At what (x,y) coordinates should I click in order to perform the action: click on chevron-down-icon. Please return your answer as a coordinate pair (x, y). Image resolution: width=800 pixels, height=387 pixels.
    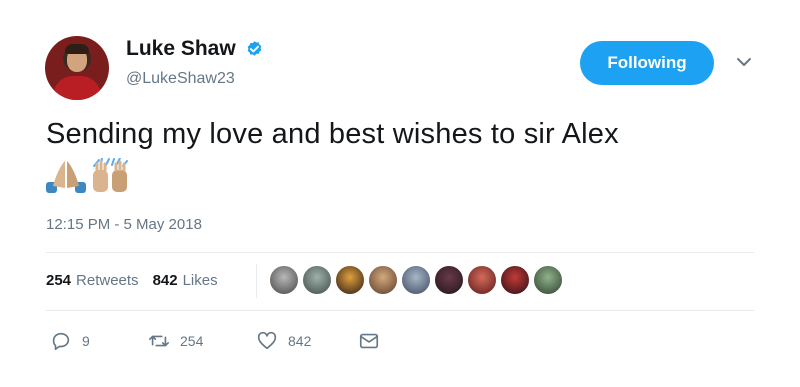
    Looking at the image, I should click on (744, 62).